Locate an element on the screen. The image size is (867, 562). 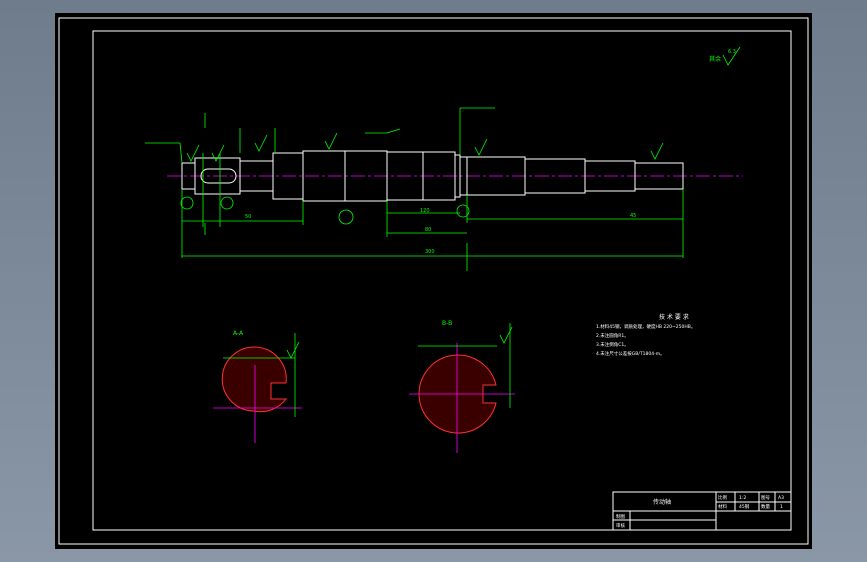
svg-text: 其余 is located at coordinates (715, 59).